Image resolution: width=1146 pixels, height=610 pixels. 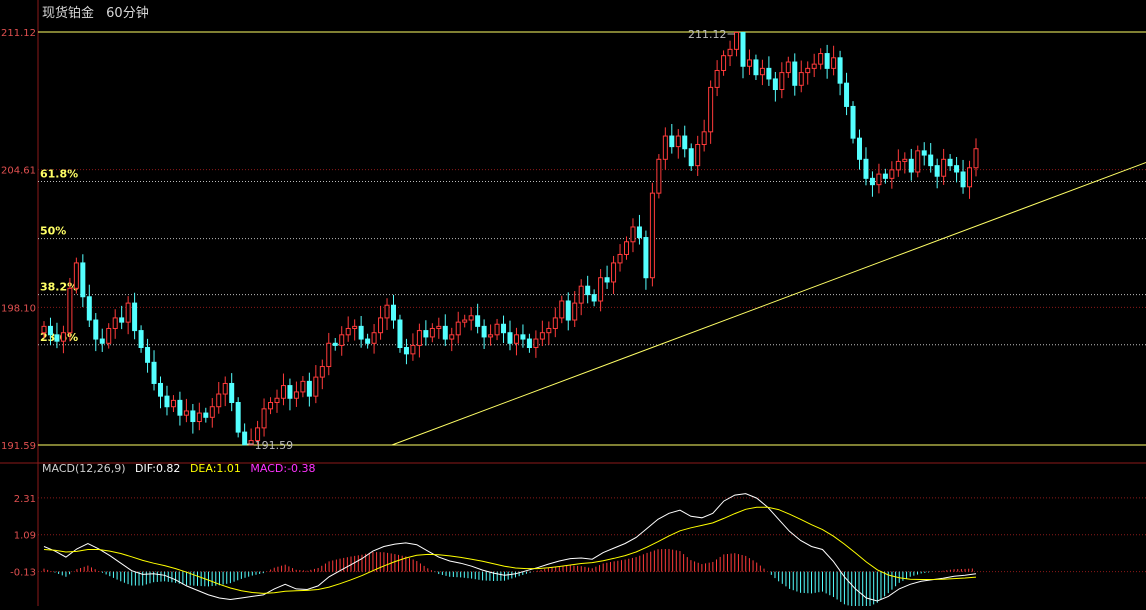 I want to click on price-tick-label: 204.61, so click(x=18, y=171).